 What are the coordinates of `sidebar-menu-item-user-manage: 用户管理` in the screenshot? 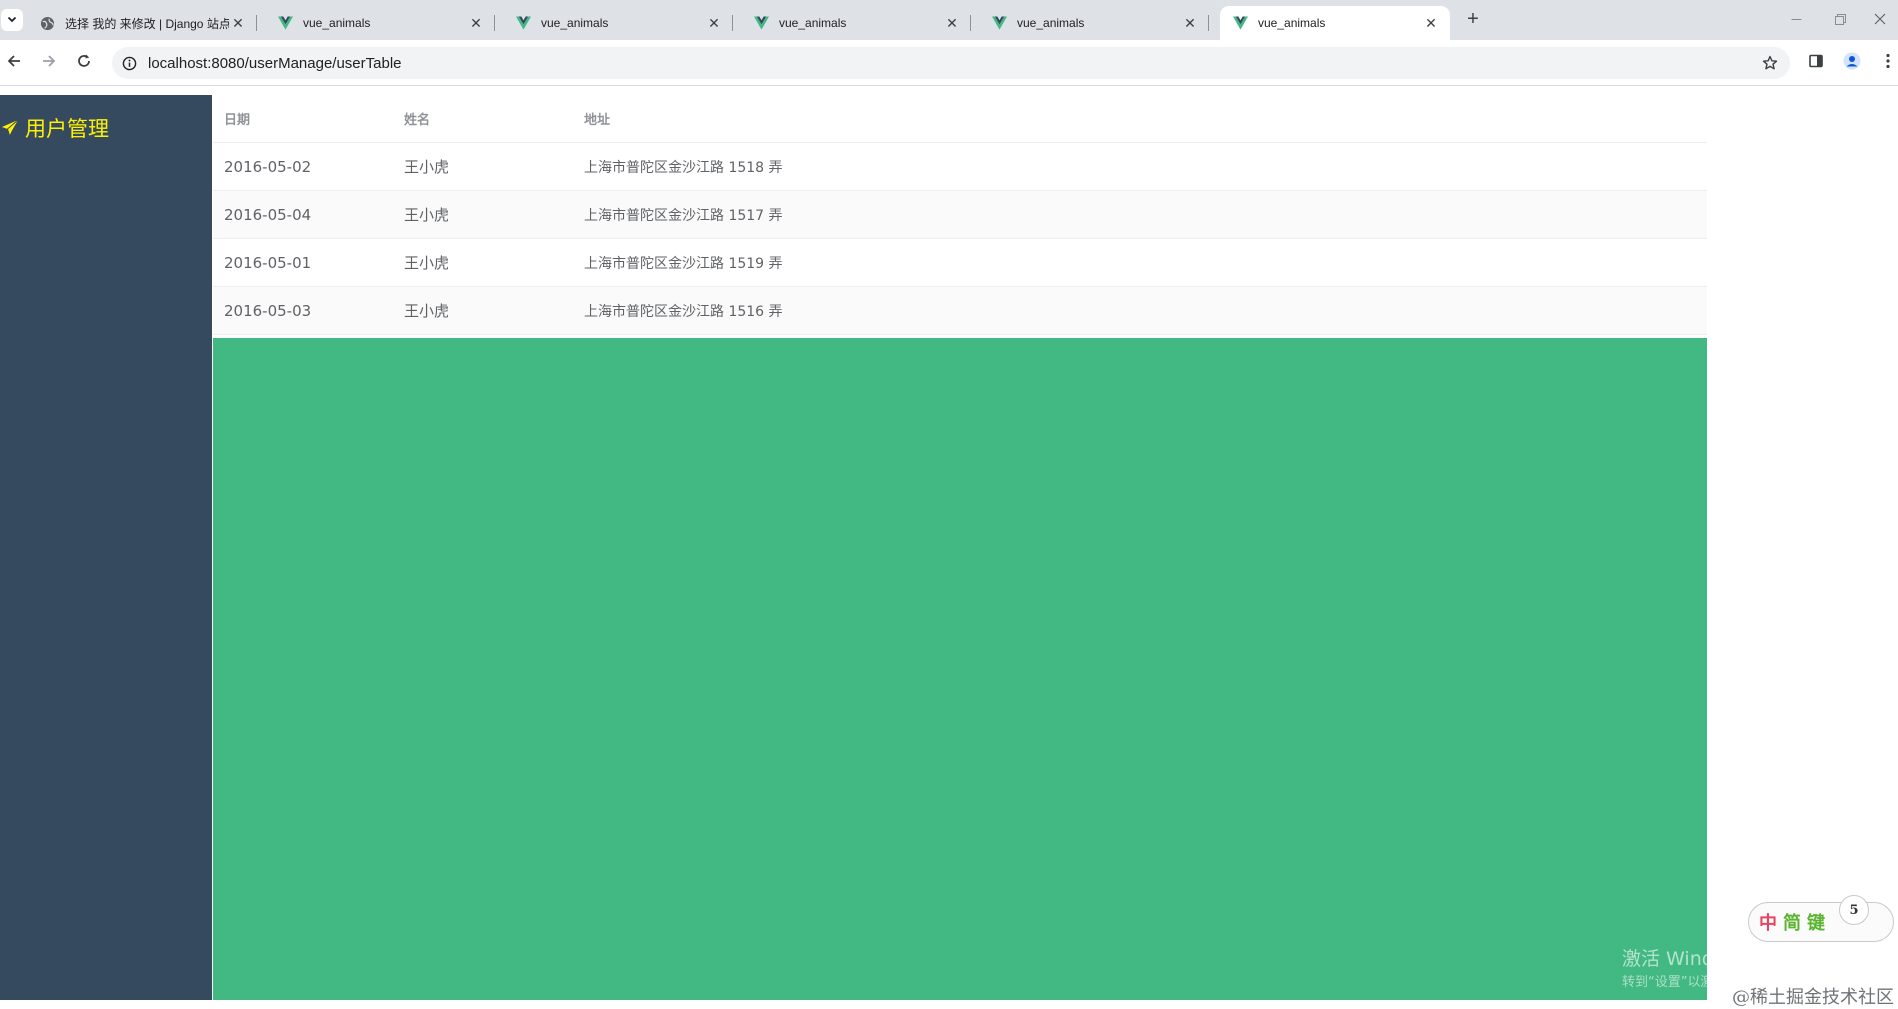 It's located at (54, 128).